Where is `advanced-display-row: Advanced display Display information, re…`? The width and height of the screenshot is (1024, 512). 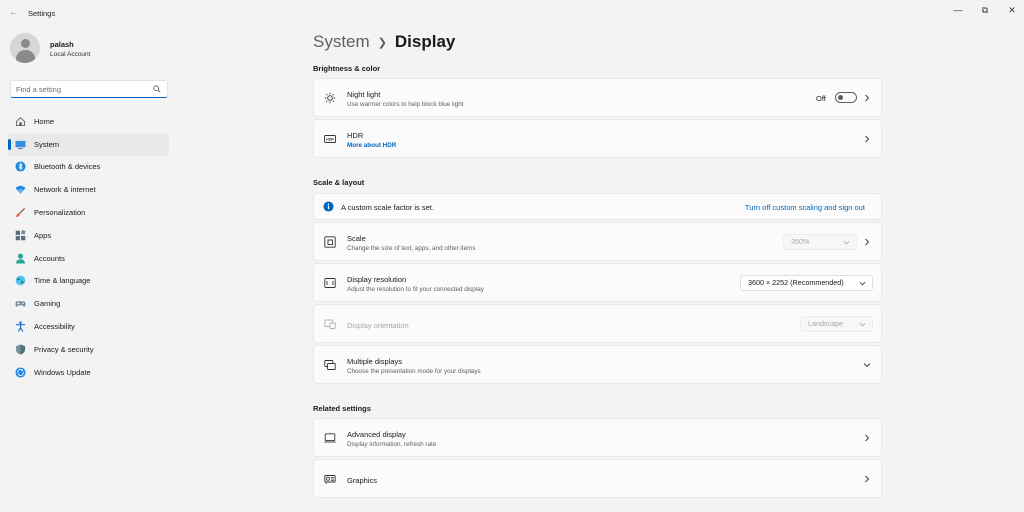 advanced-display-row: Advanced display Display information, re… is located at coordinates (597, 437).